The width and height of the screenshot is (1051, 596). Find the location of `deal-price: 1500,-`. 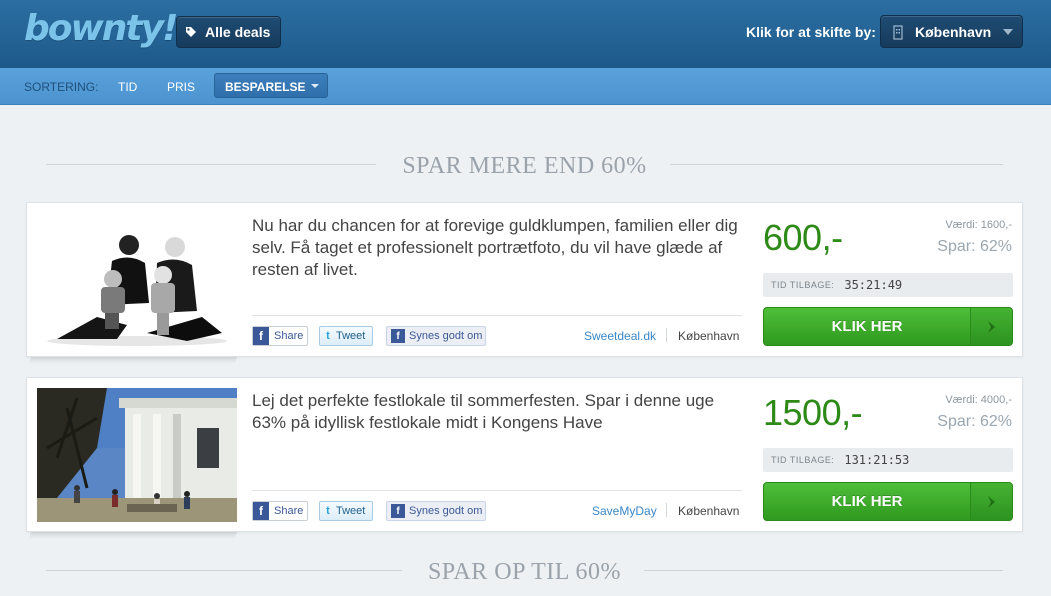

deal-price: 1500,- is located at coordinates (813, 412).